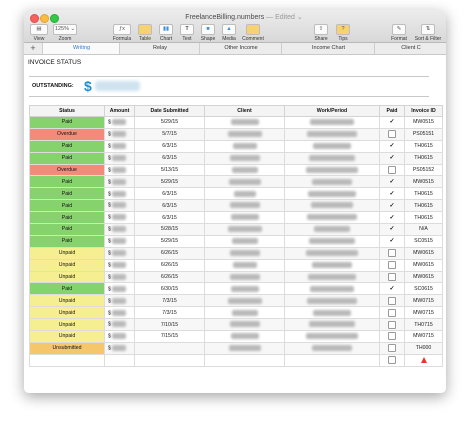 The image size is (474, 424). I want to click on table-row: Unsubmitted $ TH000, so click(236, 348).